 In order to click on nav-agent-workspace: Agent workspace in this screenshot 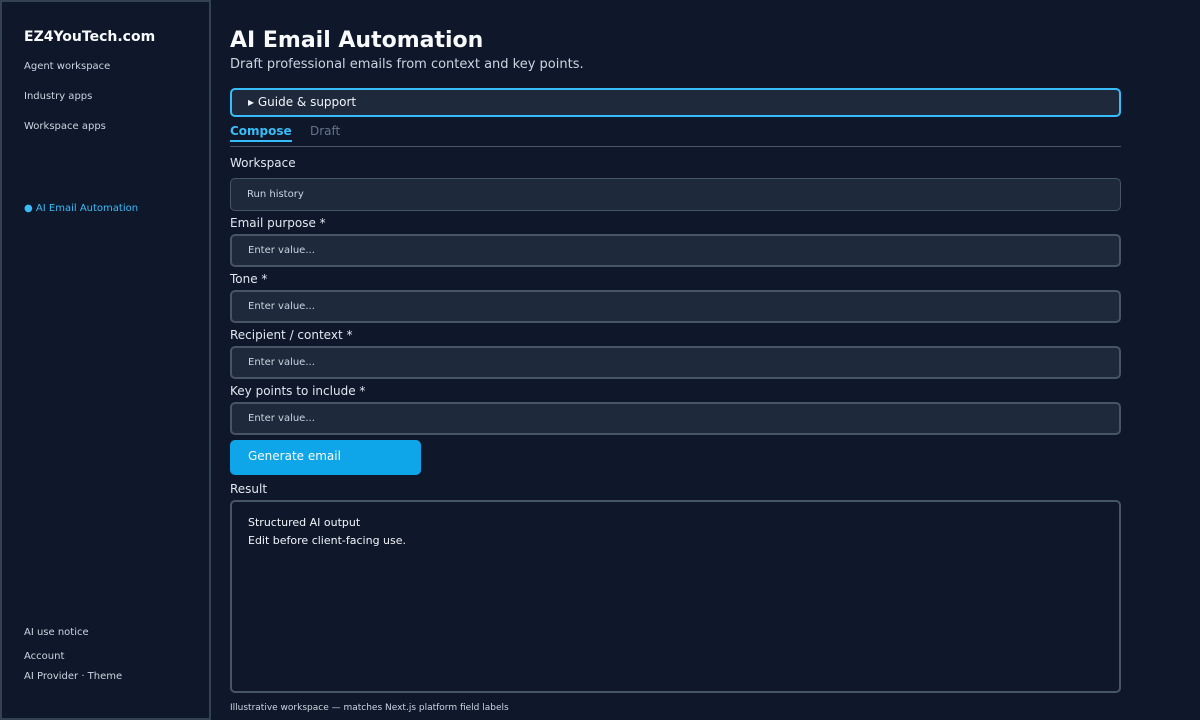, I will do `click(67, 66)`.